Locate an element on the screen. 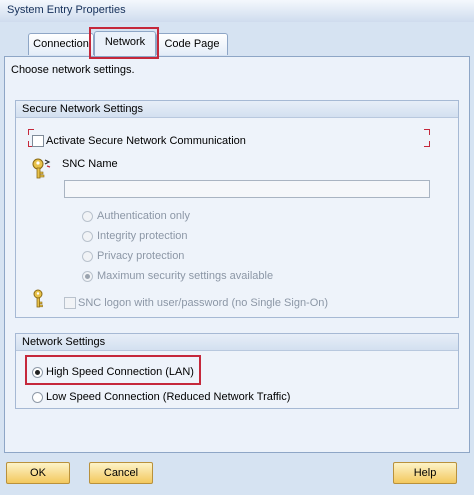  radio-privacy-protection is located at coordinates (87, 256).